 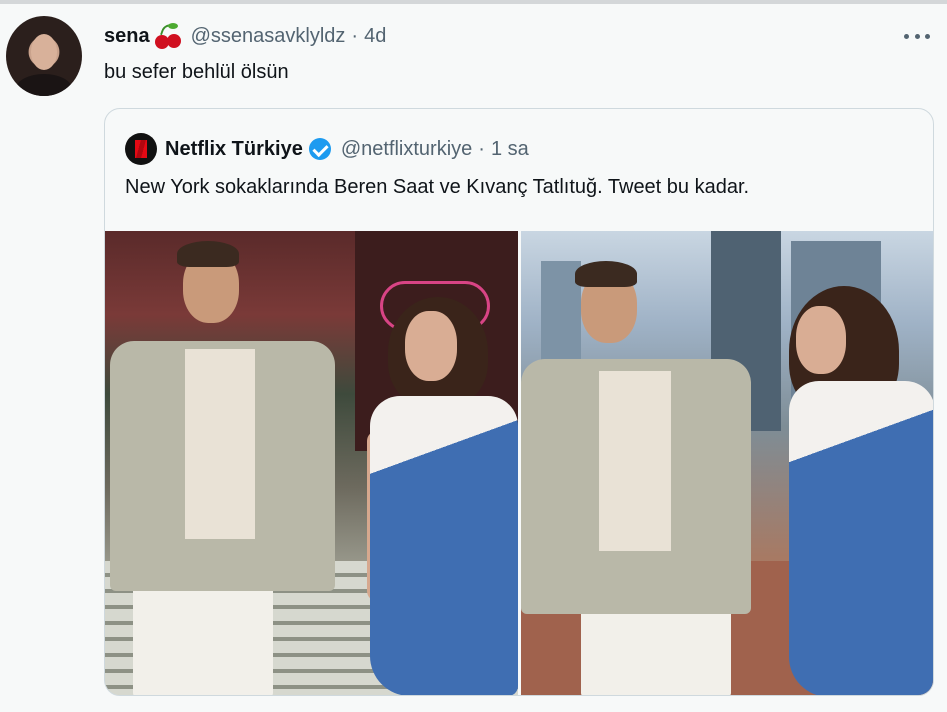 I want to click on more-icon, so click(x=917, y=36).